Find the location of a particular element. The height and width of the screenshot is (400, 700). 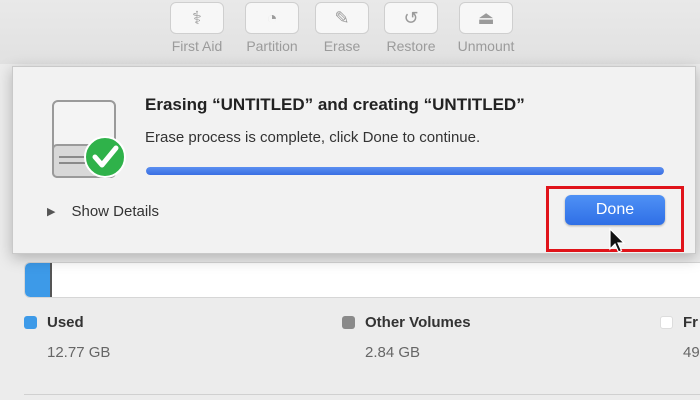

first-aid-tool: ⚕ First Aid is located at coordinates (197, 31).